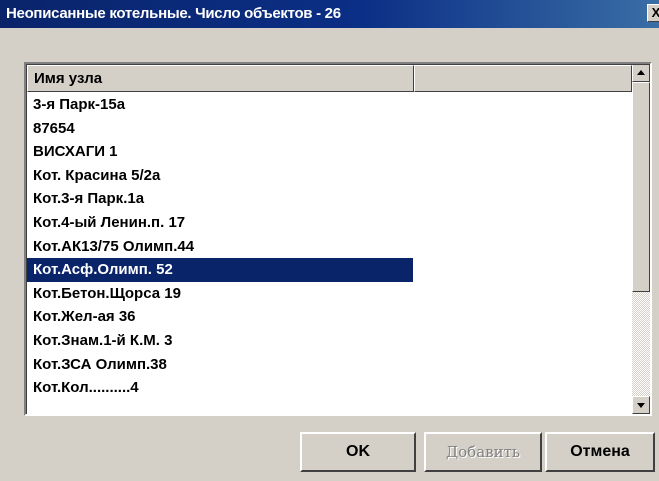 This screenshot has height=481, width=659. Describe the element at coordinates (641, 187) in the screenshot. I see `scroll-thumb` at that location.